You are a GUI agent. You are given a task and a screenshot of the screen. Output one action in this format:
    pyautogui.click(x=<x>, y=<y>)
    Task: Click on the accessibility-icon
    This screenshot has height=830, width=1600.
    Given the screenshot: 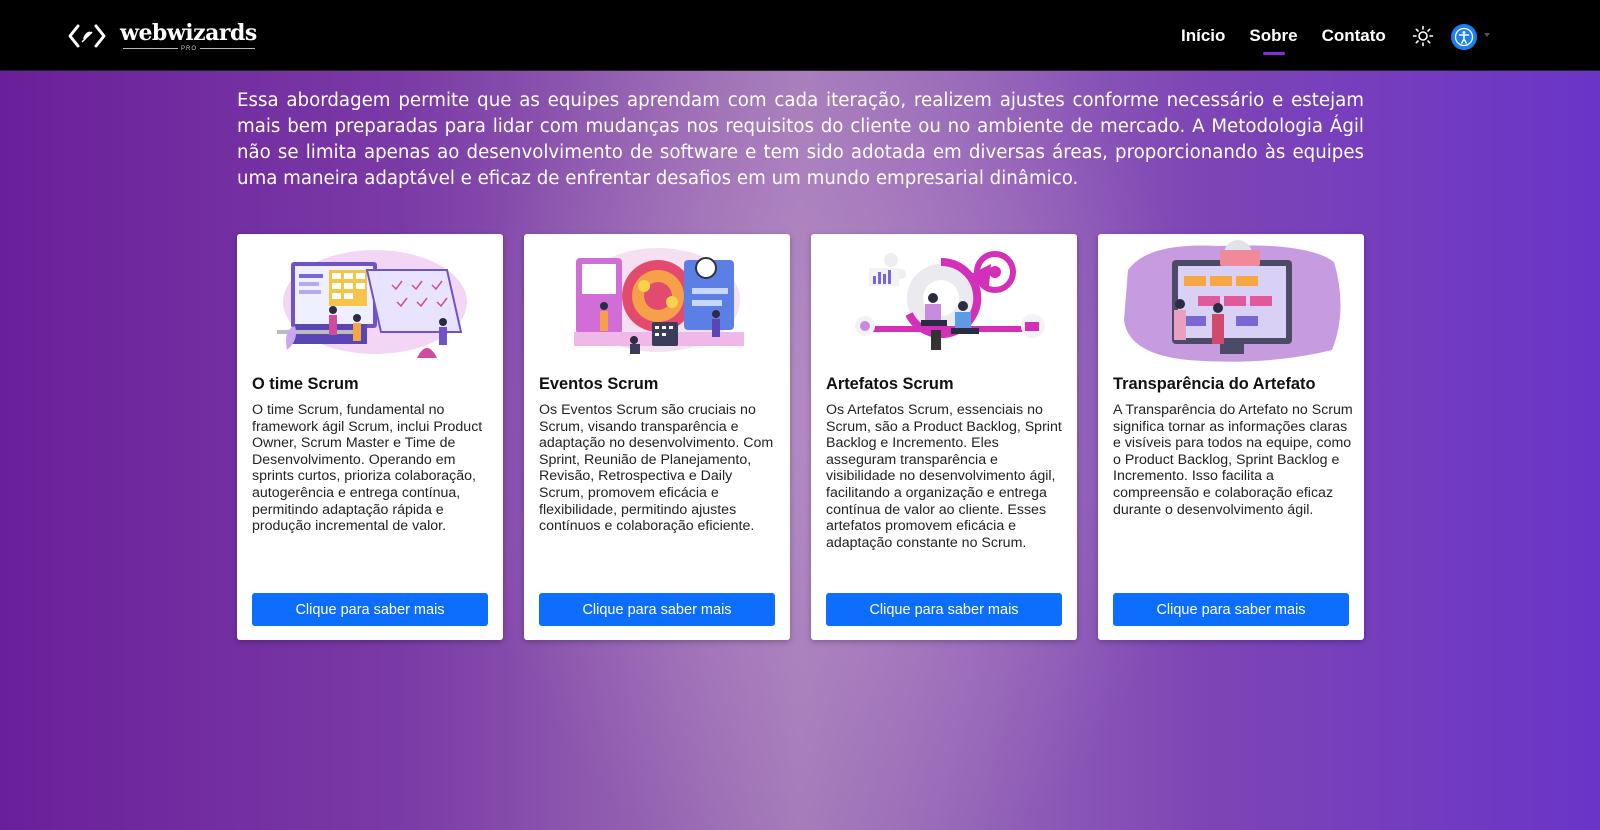 What is the action you would take?
    pyautogui.click(x=1464, y=37)
    